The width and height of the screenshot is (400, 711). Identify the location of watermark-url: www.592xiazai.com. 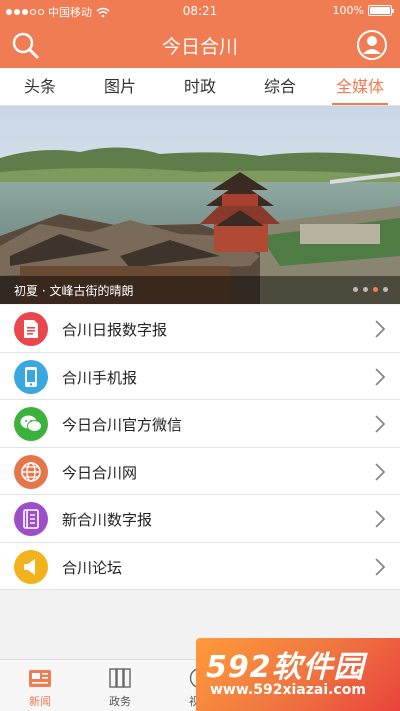
(288, 690).